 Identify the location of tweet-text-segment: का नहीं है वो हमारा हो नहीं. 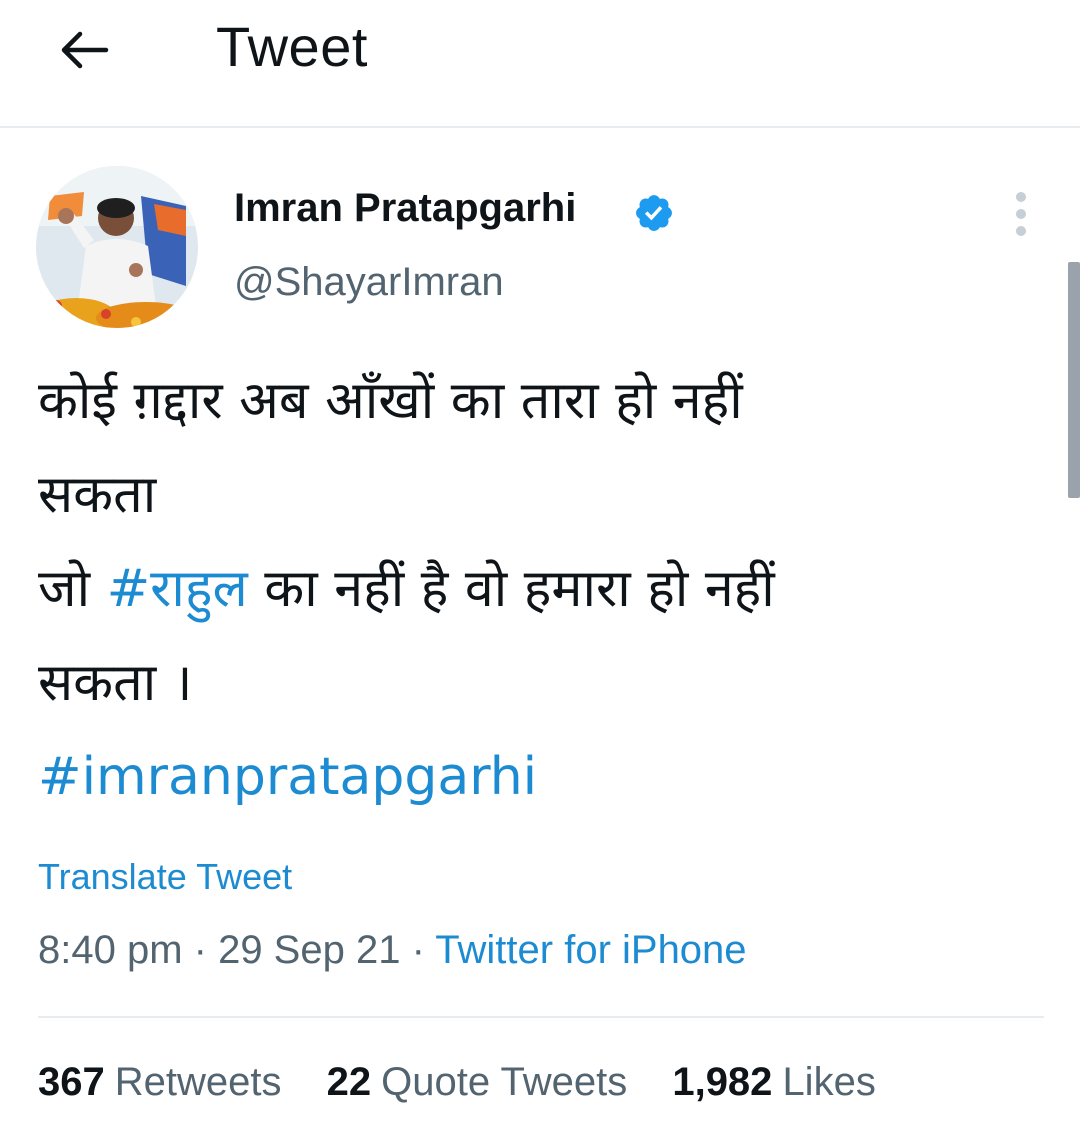
(511, 589).